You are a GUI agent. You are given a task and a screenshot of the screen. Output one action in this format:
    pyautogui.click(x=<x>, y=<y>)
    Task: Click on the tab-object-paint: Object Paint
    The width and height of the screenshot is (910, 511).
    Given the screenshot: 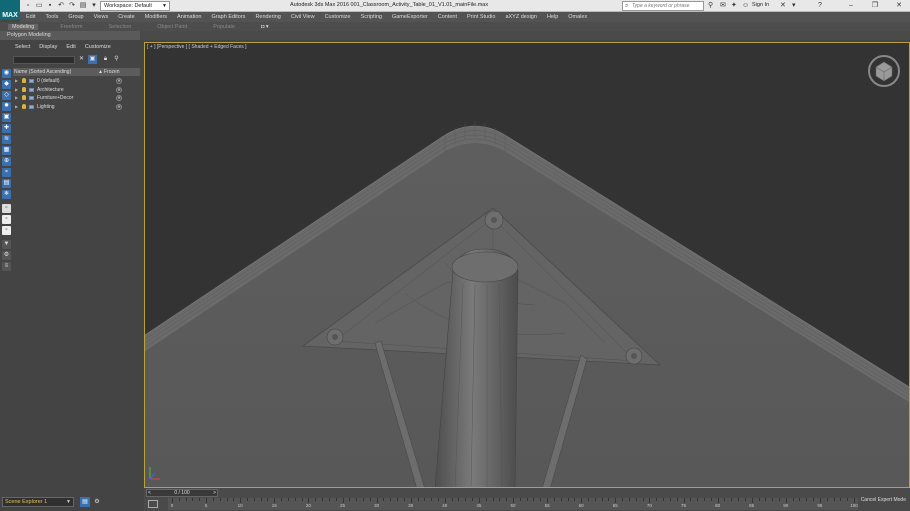 What is the action you would take?
    pyautogui.click(x=172, y=27)
    